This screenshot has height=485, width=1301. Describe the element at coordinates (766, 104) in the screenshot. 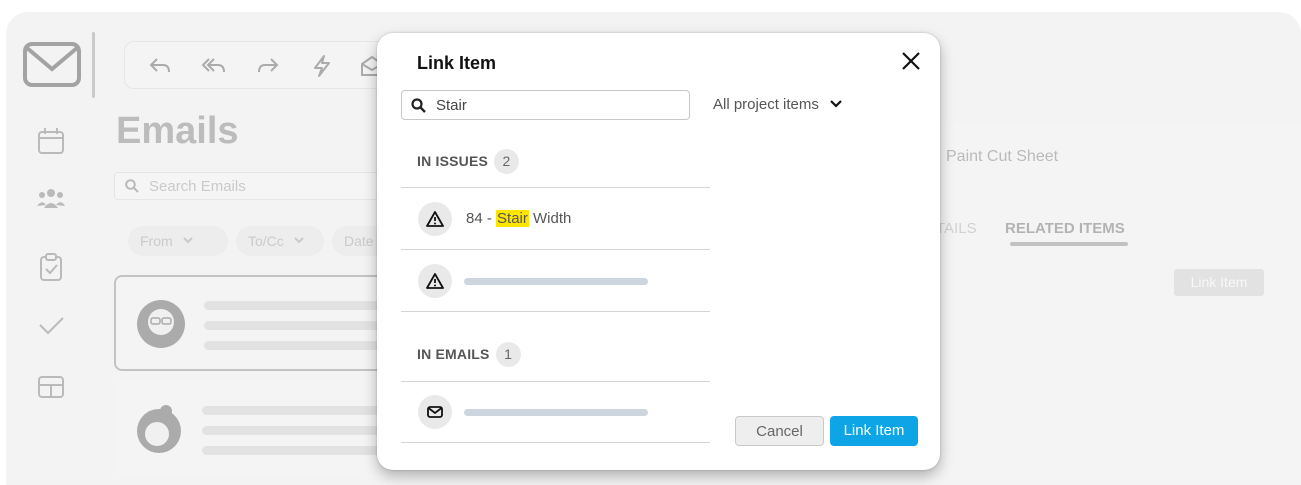

I see `scope-dropdown-label: All project items` at that location.